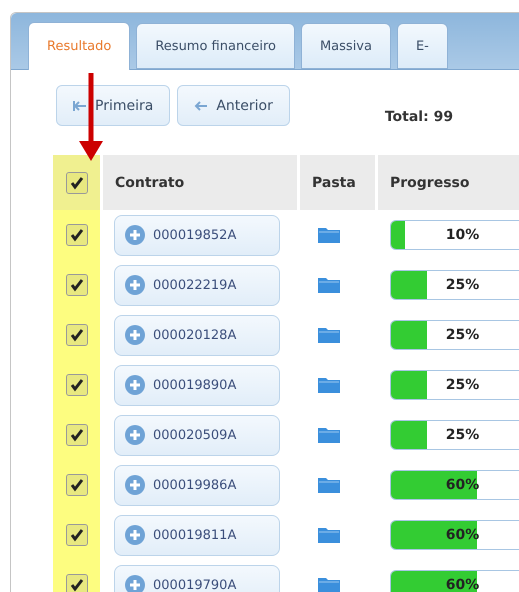 This screenshot has width=519, height=592. What do you see at coordinates (336, 182) in the screenshot?
I see `column-header: Pasta` at bounding box center [336, 182].